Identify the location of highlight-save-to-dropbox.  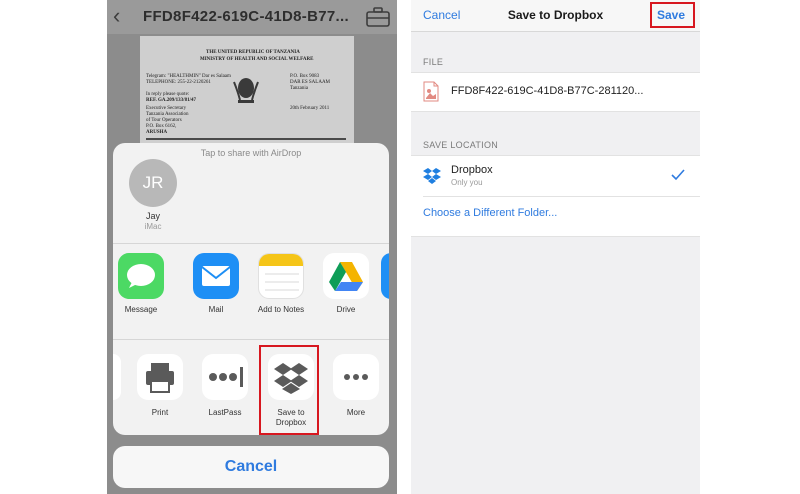
(289, 390).